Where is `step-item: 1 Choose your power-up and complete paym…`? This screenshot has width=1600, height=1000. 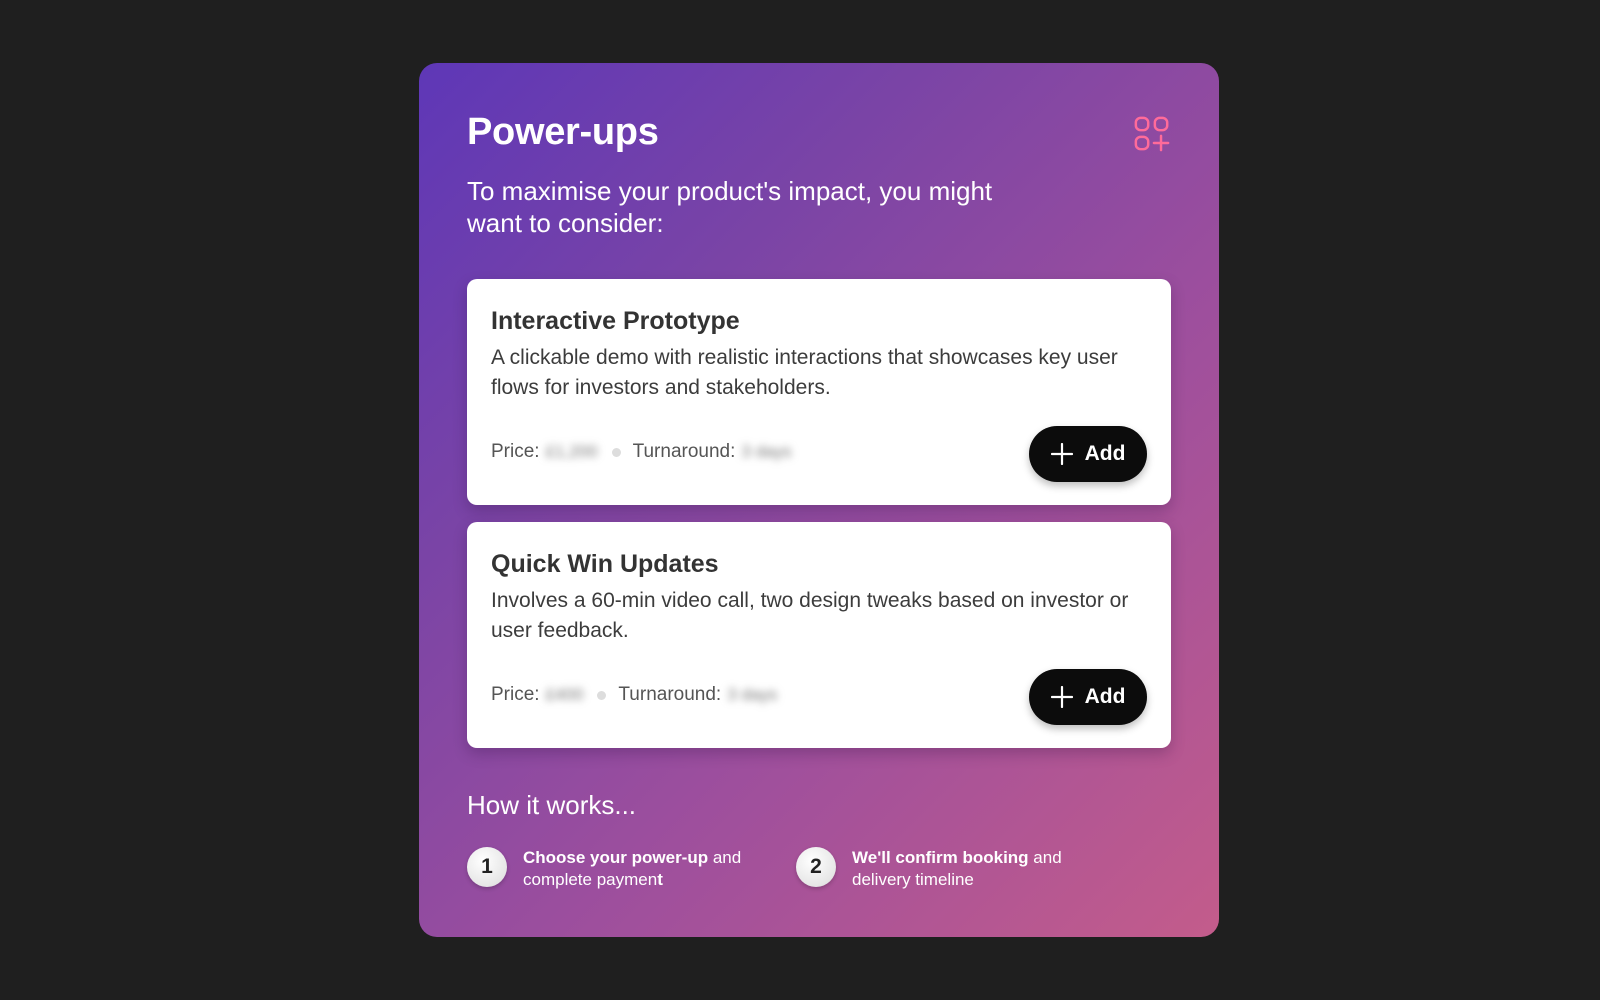 step-item: 1 Choose your power-up and complete paym… is located at coordinates (615, 869).